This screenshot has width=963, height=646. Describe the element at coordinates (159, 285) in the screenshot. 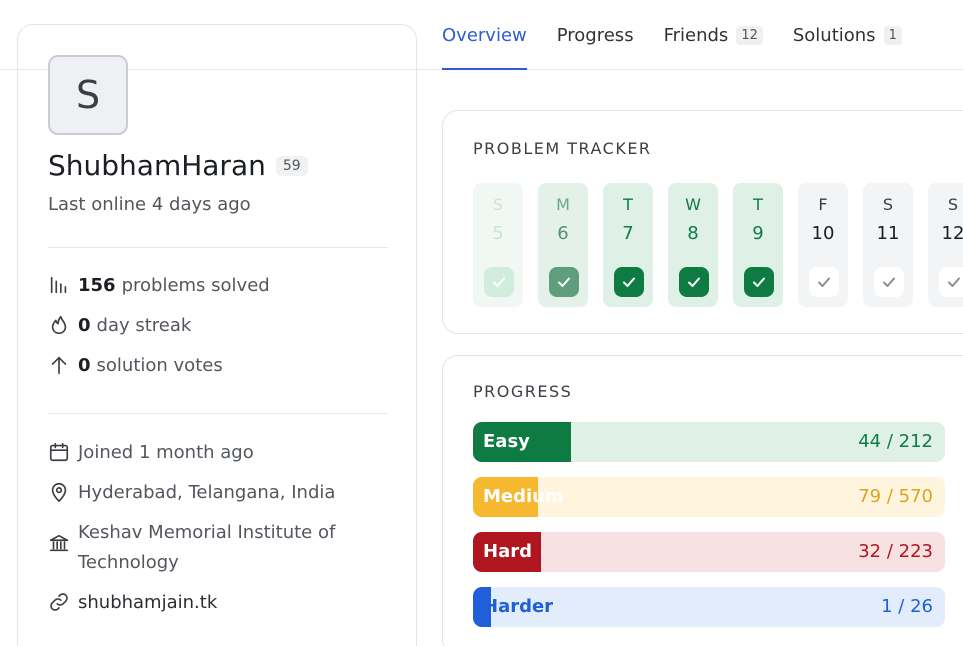

I see `stat-problems-solved: 156 problems solved` at that location.